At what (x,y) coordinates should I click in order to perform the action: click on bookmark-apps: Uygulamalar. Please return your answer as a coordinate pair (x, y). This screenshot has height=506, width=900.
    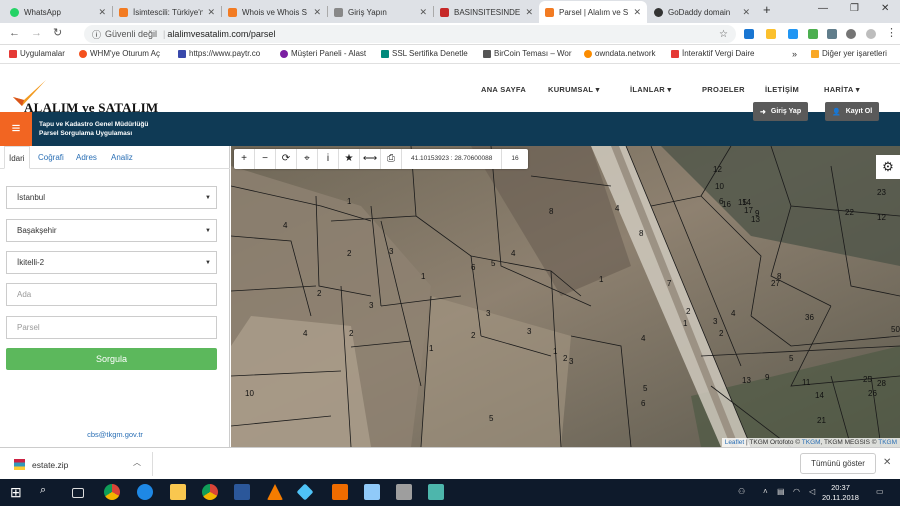
    Looking at the image, I should click on (37, 53).